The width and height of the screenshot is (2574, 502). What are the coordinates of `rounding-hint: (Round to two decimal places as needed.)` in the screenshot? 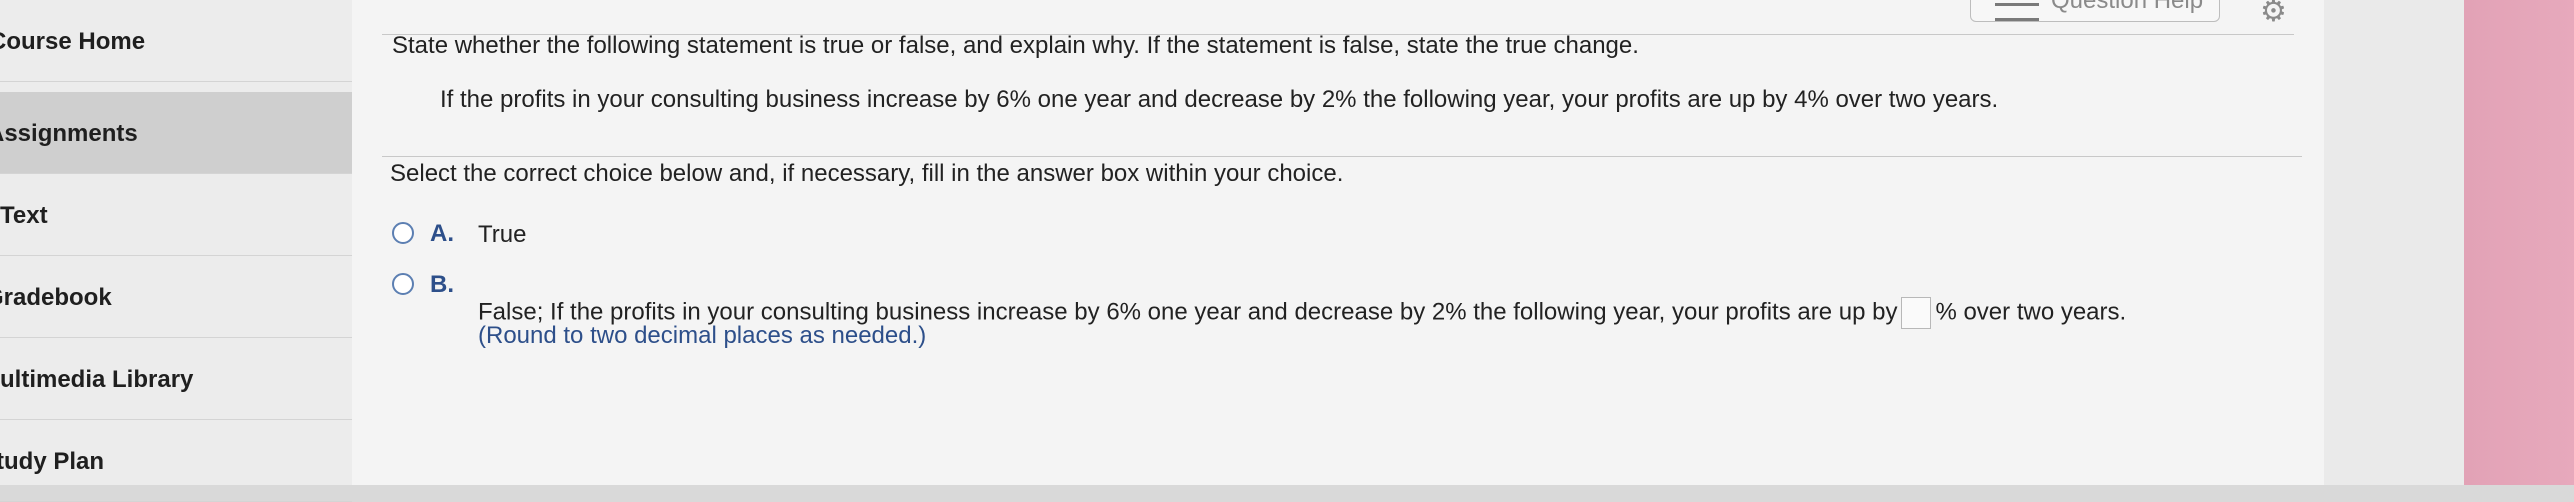 It's located at (702, 335).